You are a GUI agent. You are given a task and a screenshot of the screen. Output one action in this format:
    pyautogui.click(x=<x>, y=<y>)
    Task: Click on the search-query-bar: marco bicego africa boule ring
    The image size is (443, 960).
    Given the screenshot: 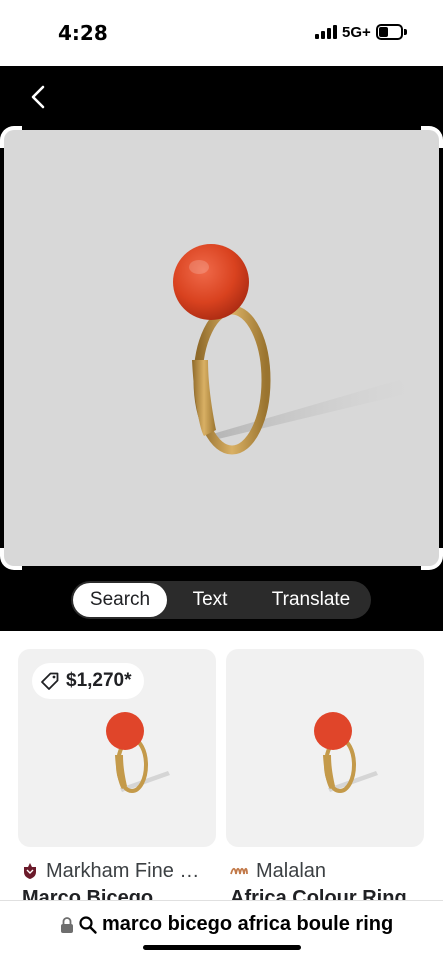 What is the action you would take?
    pyautogui.click(x=226, y=924)
    